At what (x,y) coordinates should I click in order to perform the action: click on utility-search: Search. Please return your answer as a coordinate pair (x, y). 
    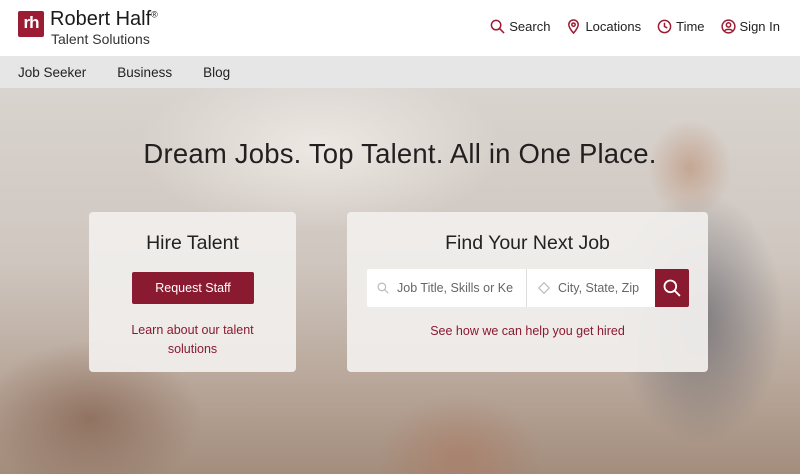
    Looking at the image, I should click on (520, 26).